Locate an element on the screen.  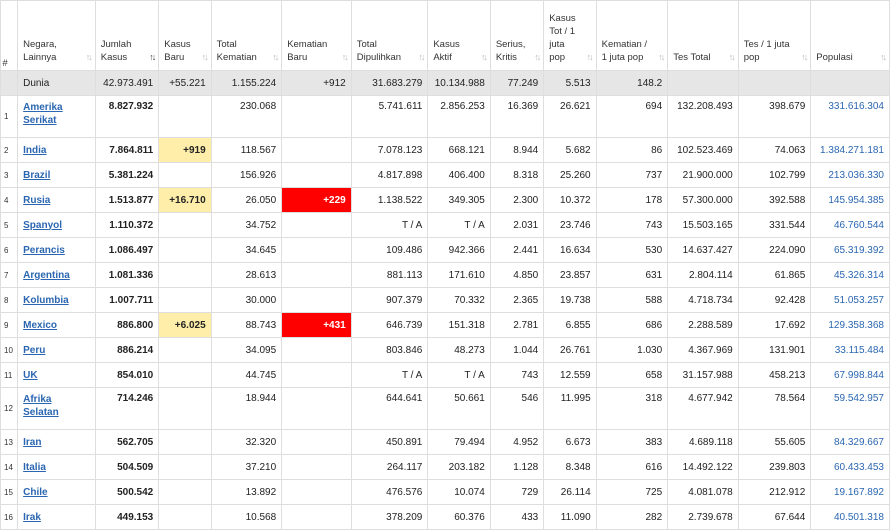
cell-serious: 1.128 is located at coordinates (517, 467).